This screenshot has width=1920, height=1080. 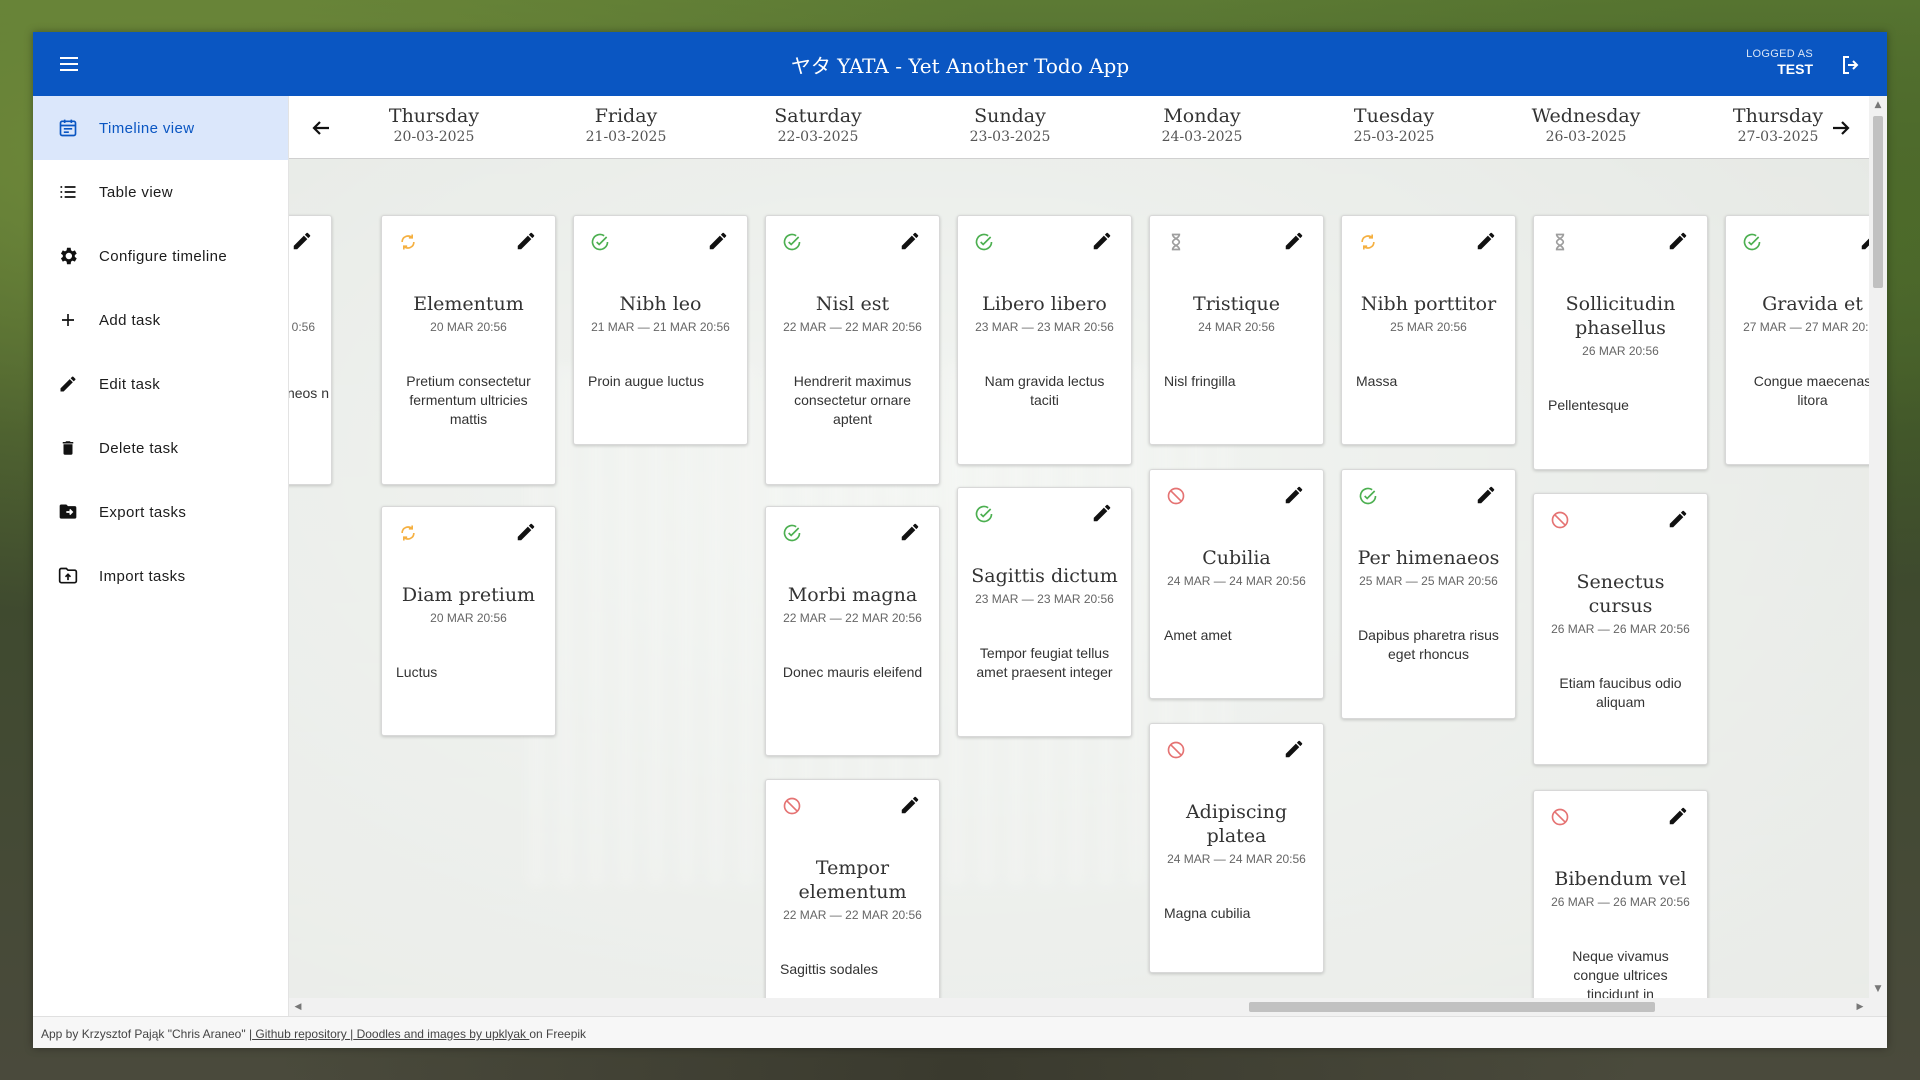 What do you see at coordinates (1588, 405) in the screenshot?
I see `task-description: Pellentesque` at bounding box center [1588, 405].